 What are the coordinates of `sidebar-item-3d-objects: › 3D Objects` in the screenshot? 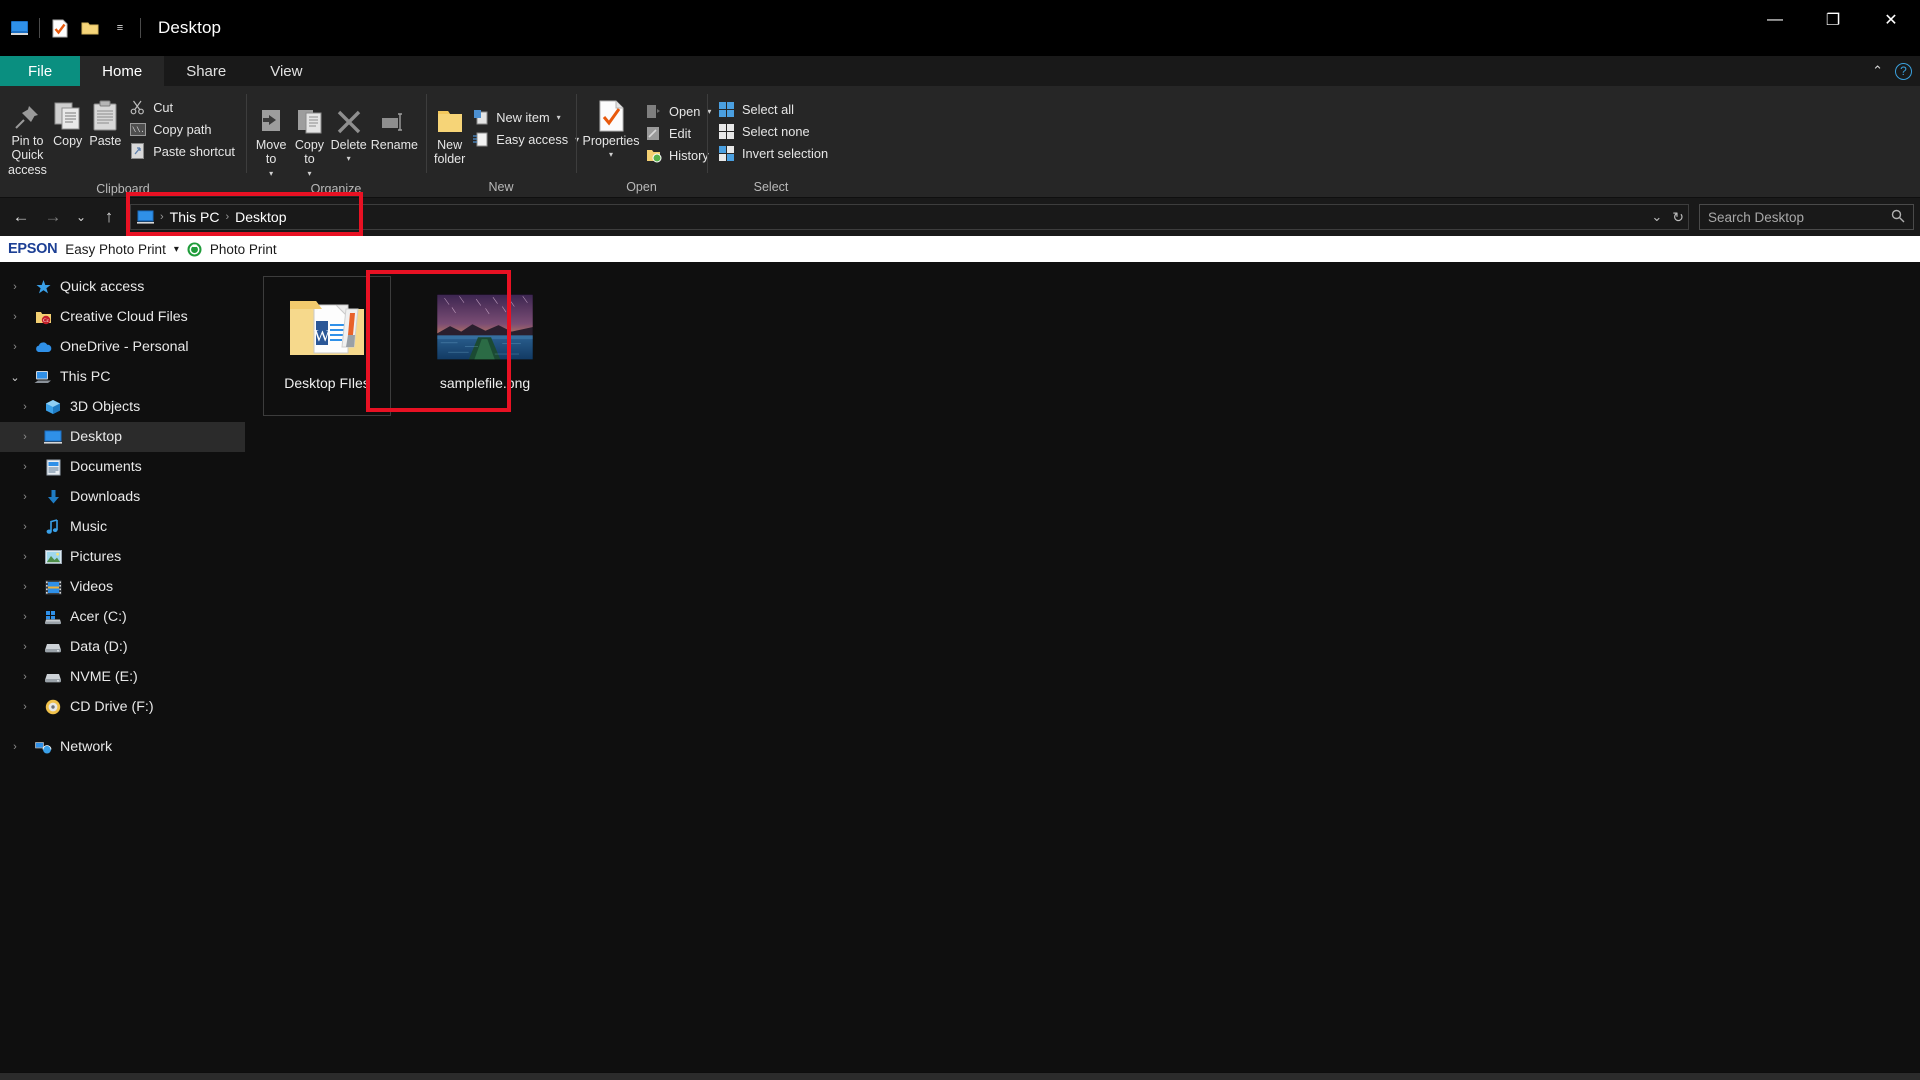 It's located at (122, 407).